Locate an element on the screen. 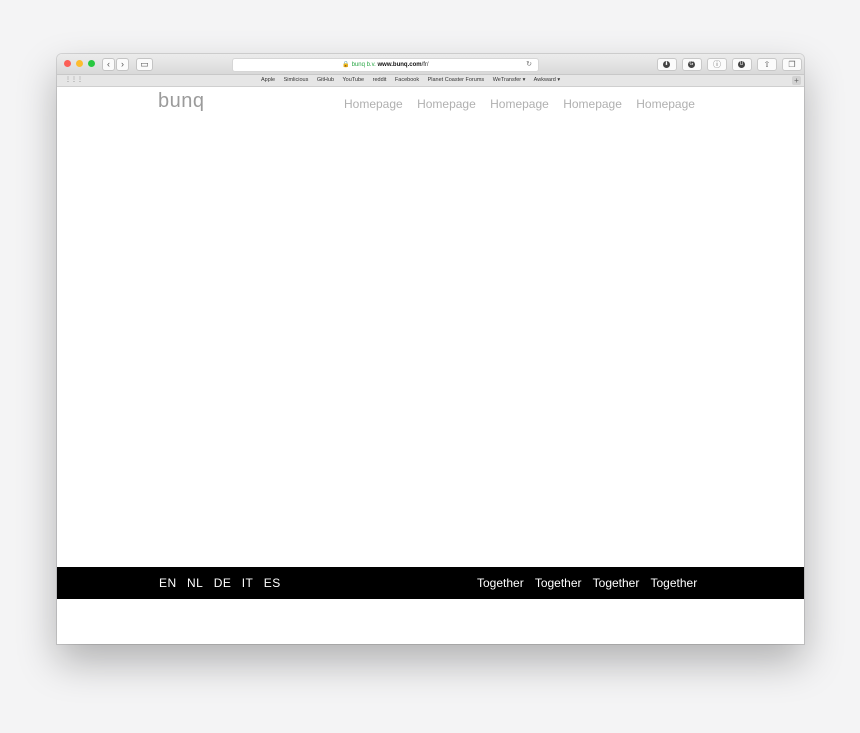  close-window-button is located at coordinates (67, 63).